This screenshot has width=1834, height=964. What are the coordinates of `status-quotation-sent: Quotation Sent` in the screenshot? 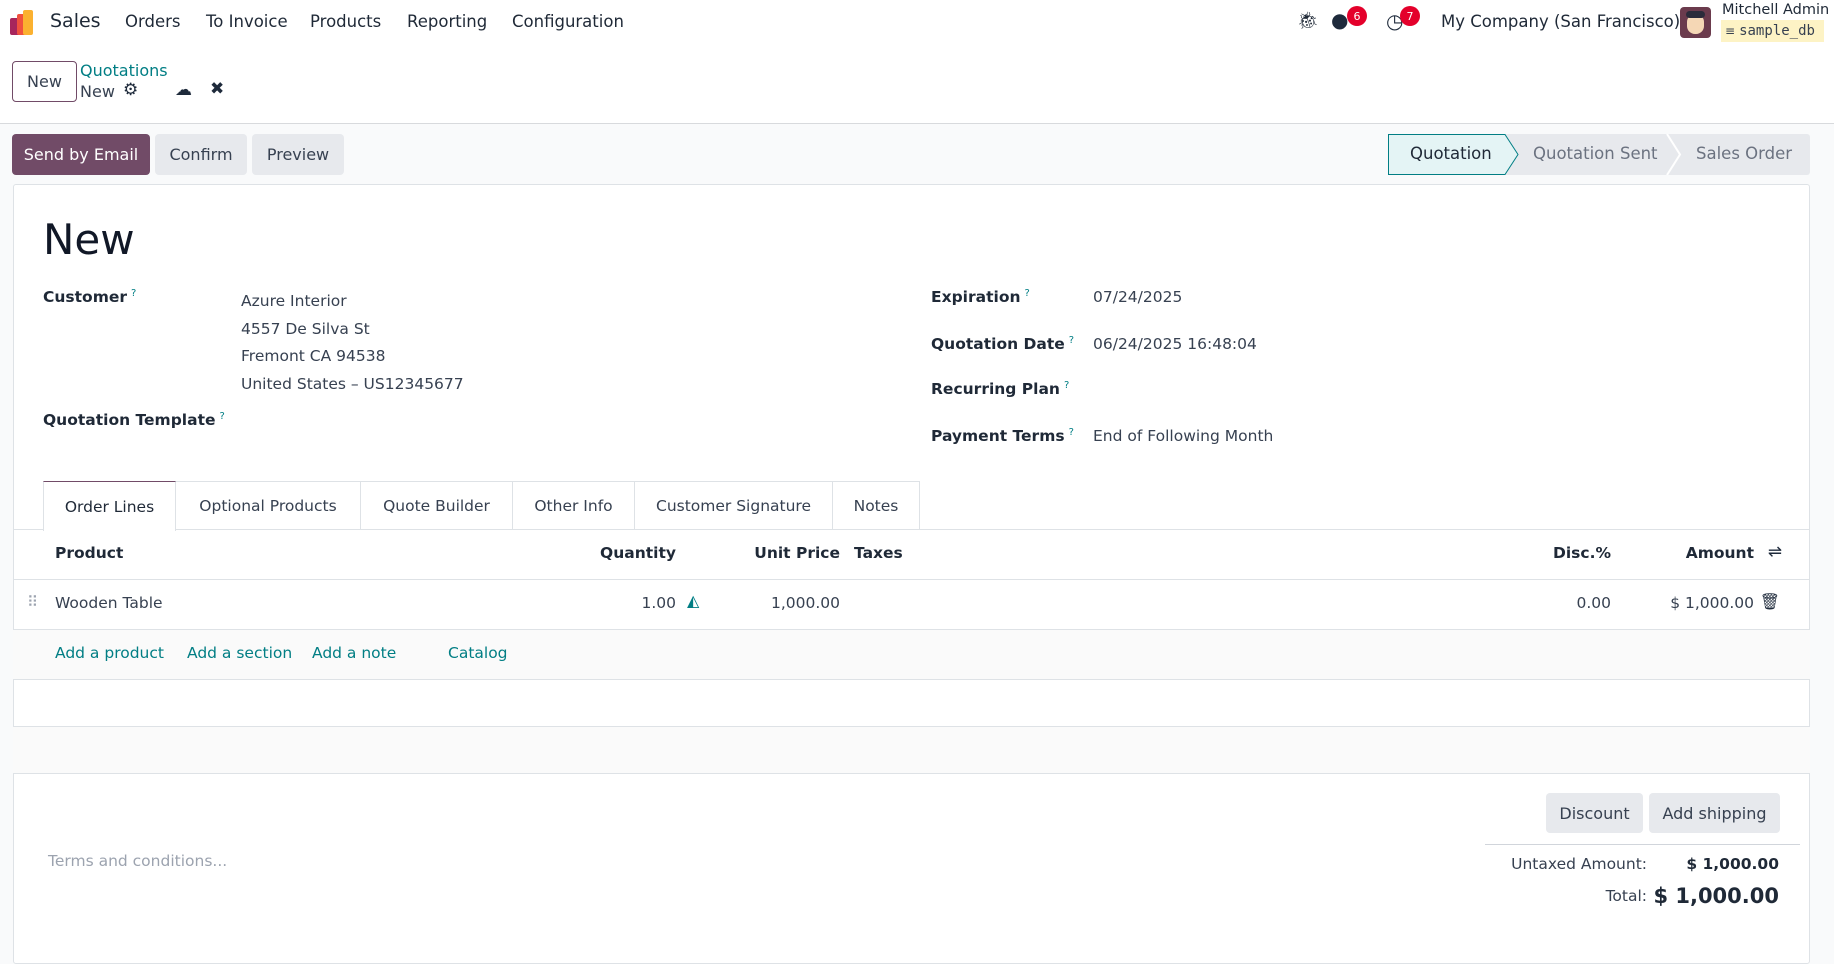 It's located at (1595, 153).